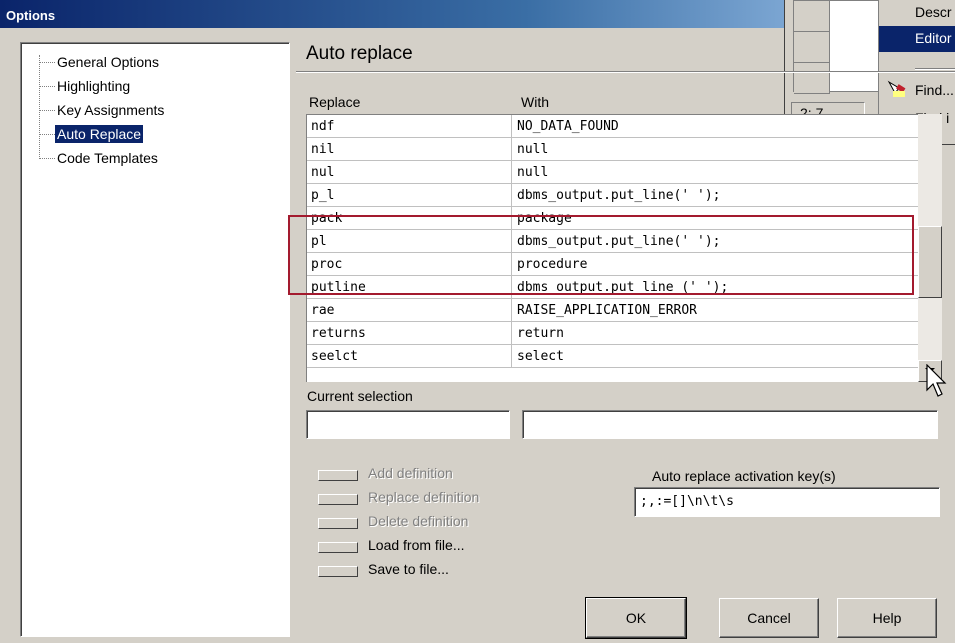  Describe the element at coordinates (917, 39) in the screenshot. I see `context-menu-item-editor: Editor` at that location.